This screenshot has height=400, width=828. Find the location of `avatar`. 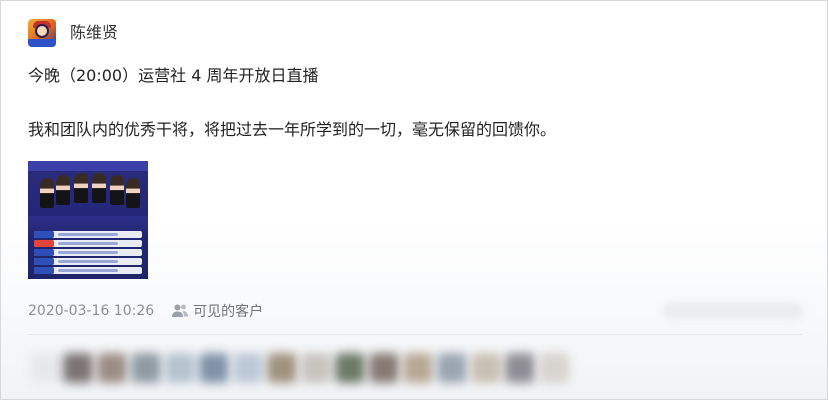

avatar is located at coordinates (42, 33).